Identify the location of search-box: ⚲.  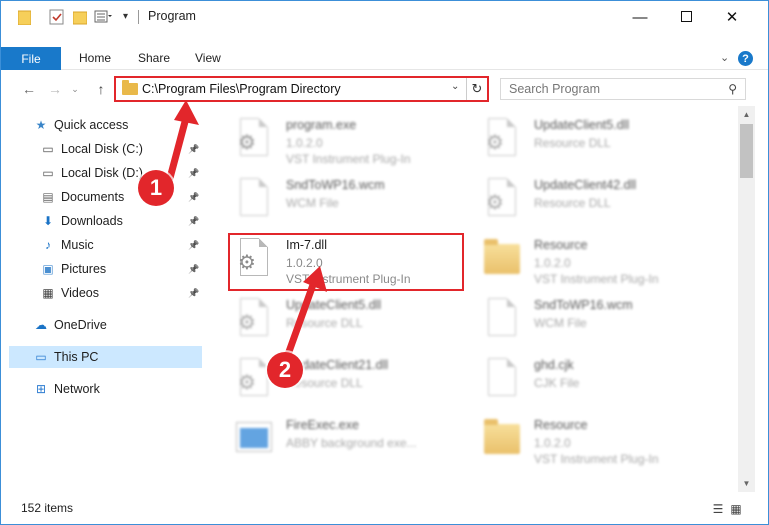
(623, 89).